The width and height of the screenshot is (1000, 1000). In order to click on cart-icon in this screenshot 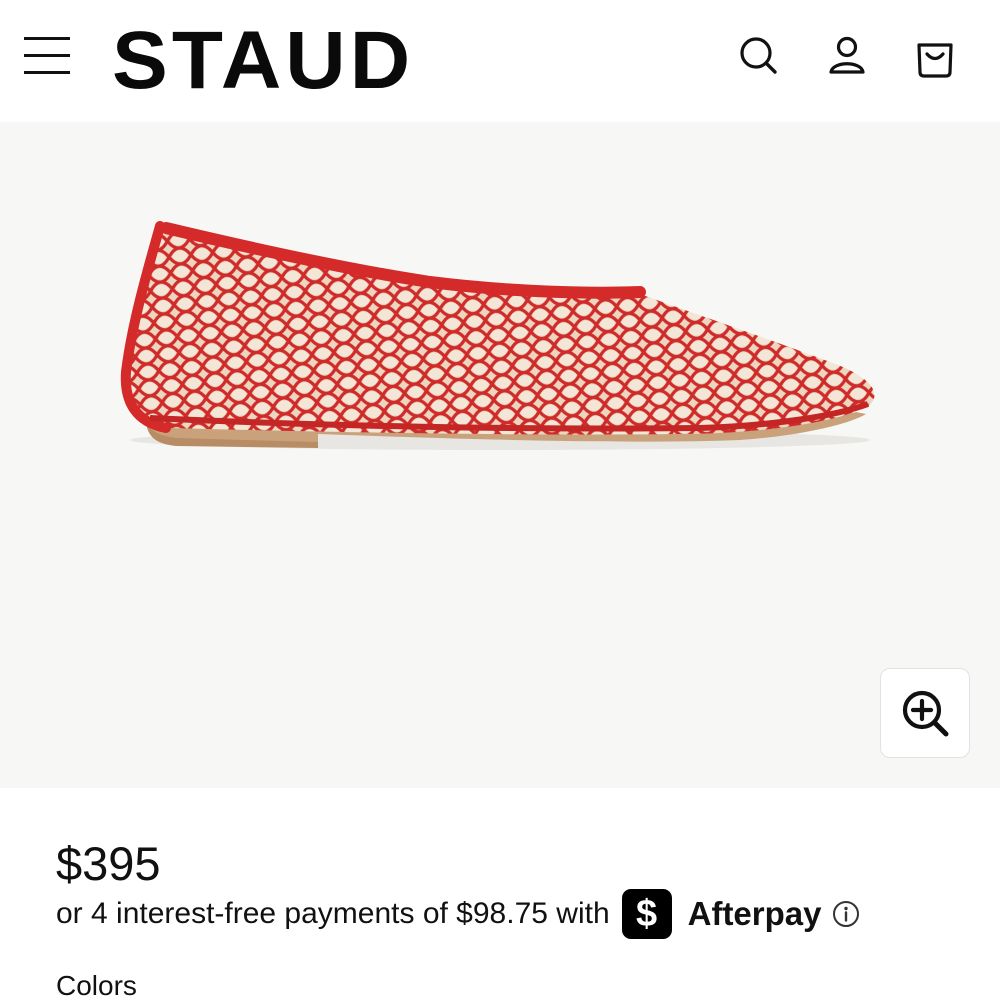, I will do `click(935, 57)`.